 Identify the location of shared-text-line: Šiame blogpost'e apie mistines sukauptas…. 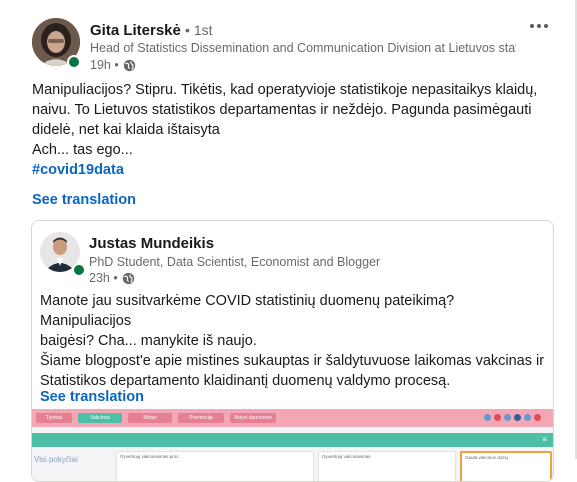
(292, 361).